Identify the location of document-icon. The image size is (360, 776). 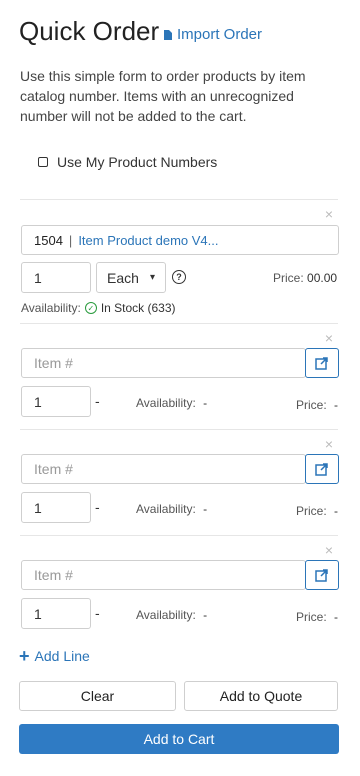
(168, 34).